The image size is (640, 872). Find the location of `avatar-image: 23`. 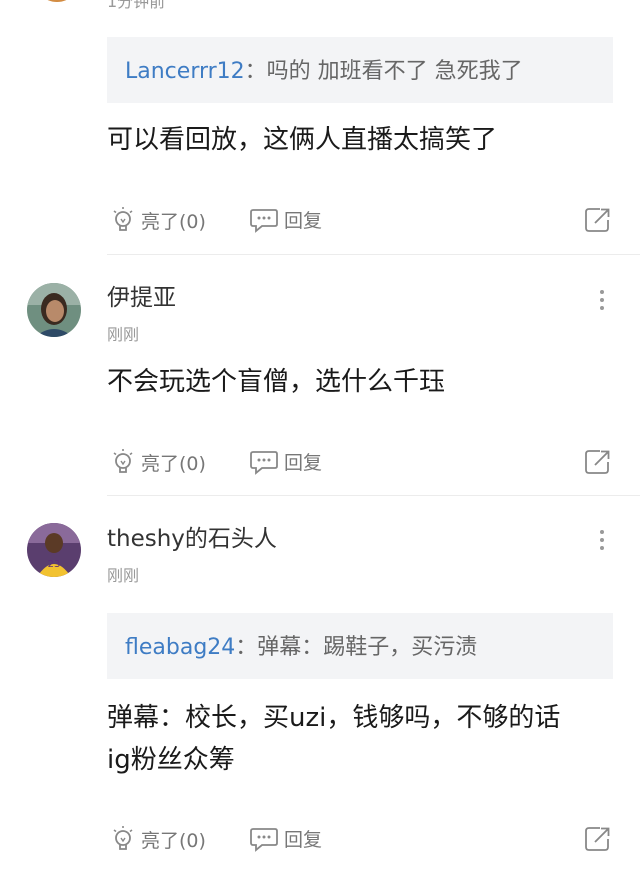

avatar-image: 23 is located at coordinates (54, 550).